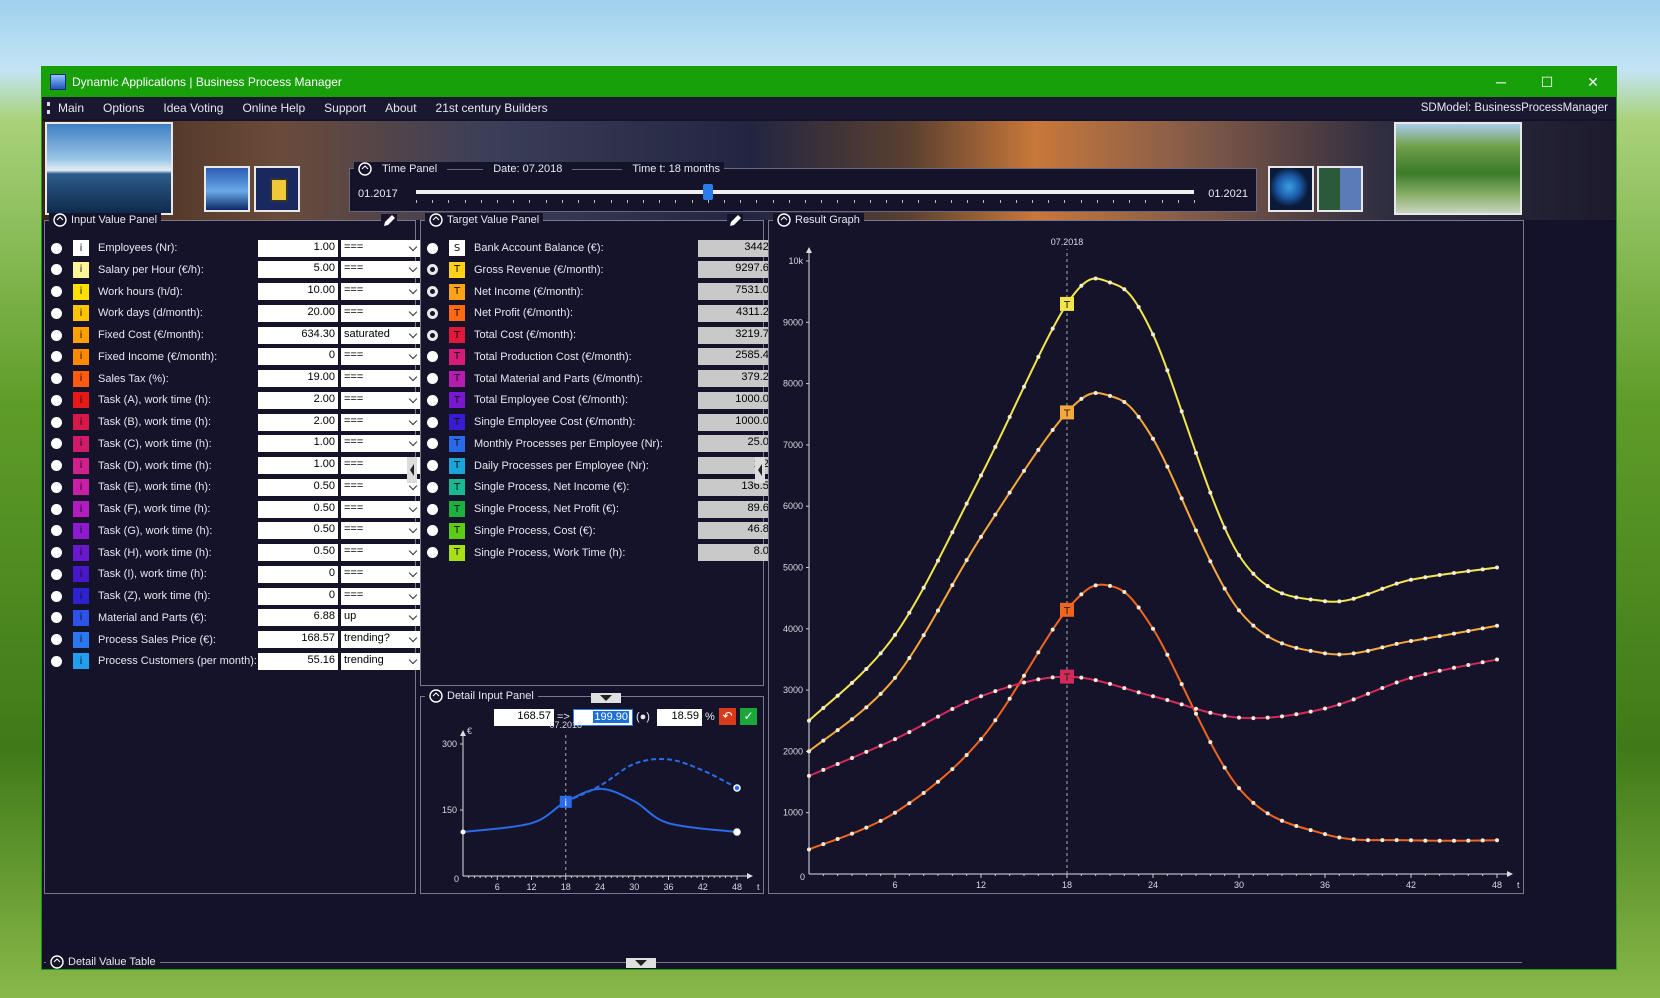  What do you see at coordinates (71, 108) in the screenshot?
I see `menu-main: Main` at bounding box center [71, 108].